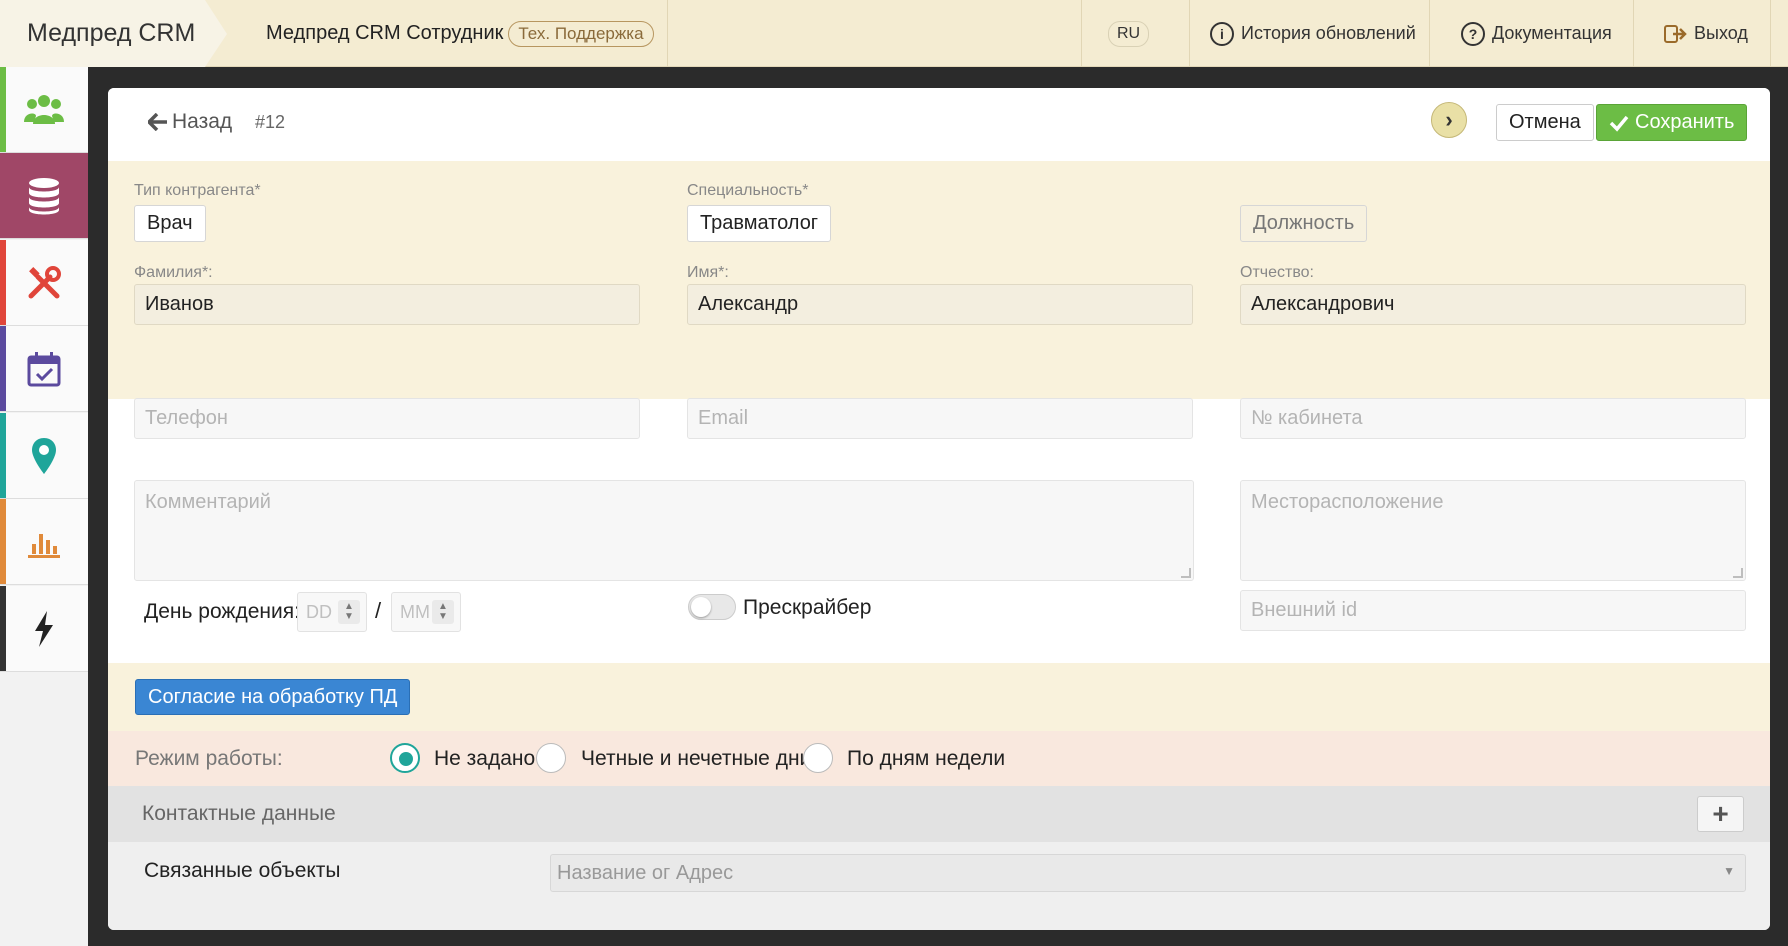  I want to click on bolt-icon, so click(44, 628).